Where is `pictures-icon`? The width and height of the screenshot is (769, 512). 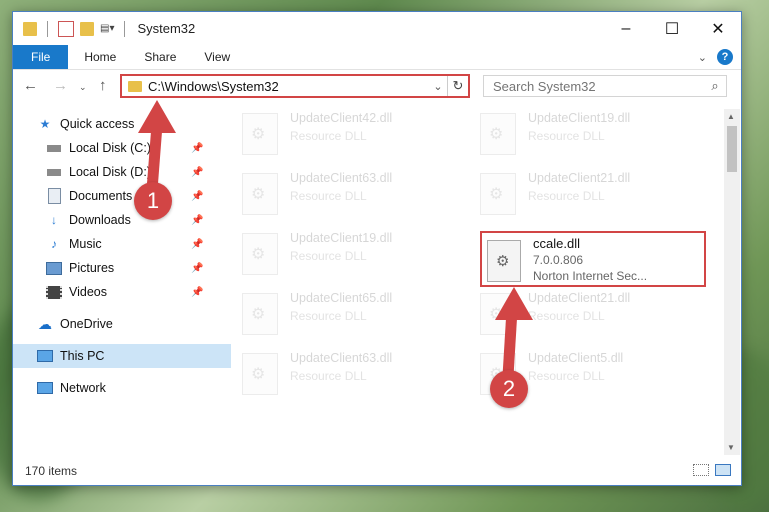 pictures-icon is located at coordinates (54, 268).